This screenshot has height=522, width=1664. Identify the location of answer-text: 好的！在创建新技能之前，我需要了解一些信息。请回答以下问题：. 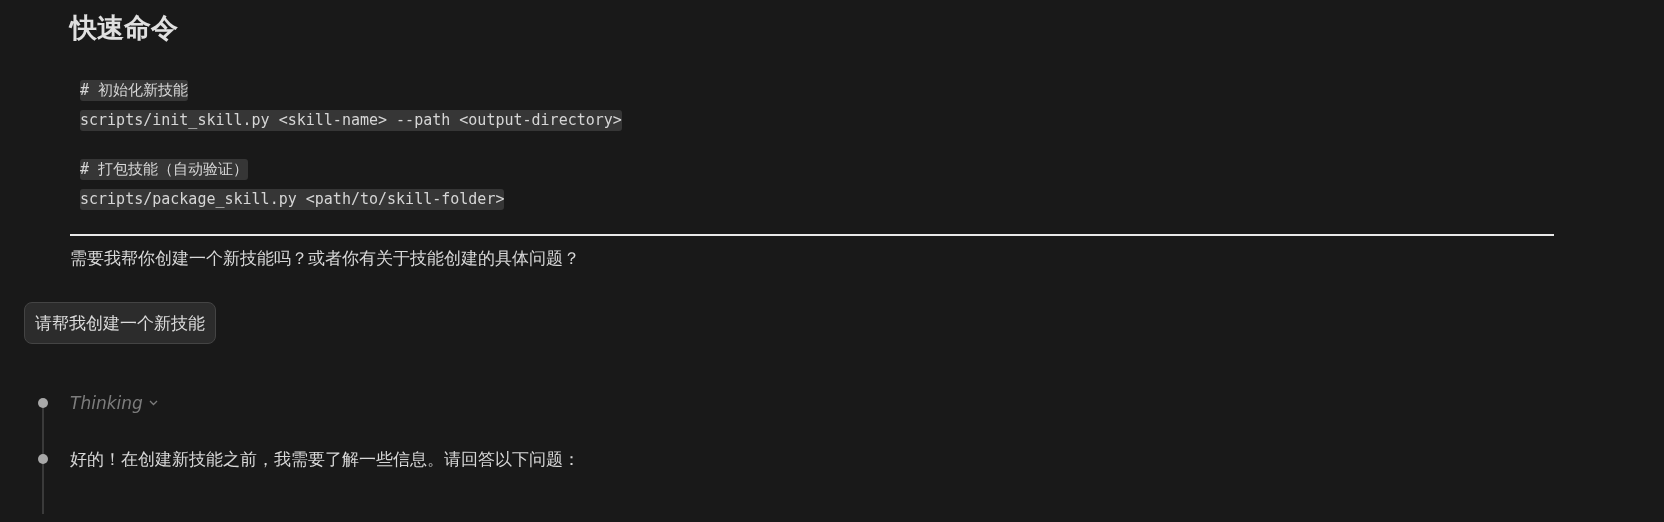
(325, 459).